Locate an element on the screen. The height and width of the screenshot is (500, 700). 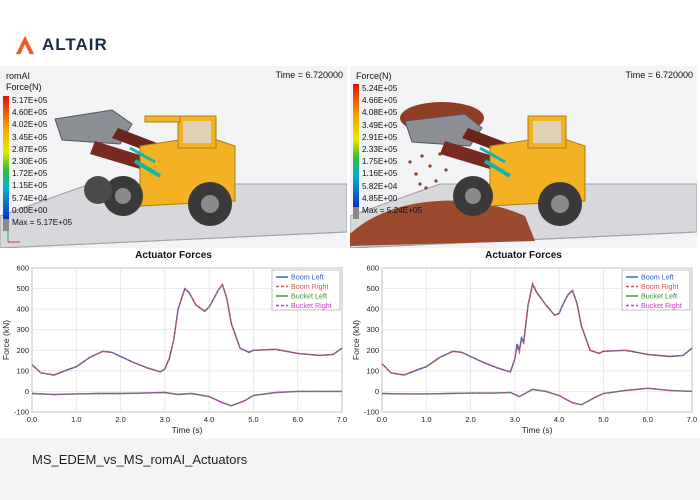
legend-value: 5.17E+05 is located at coordinates (30, 100).